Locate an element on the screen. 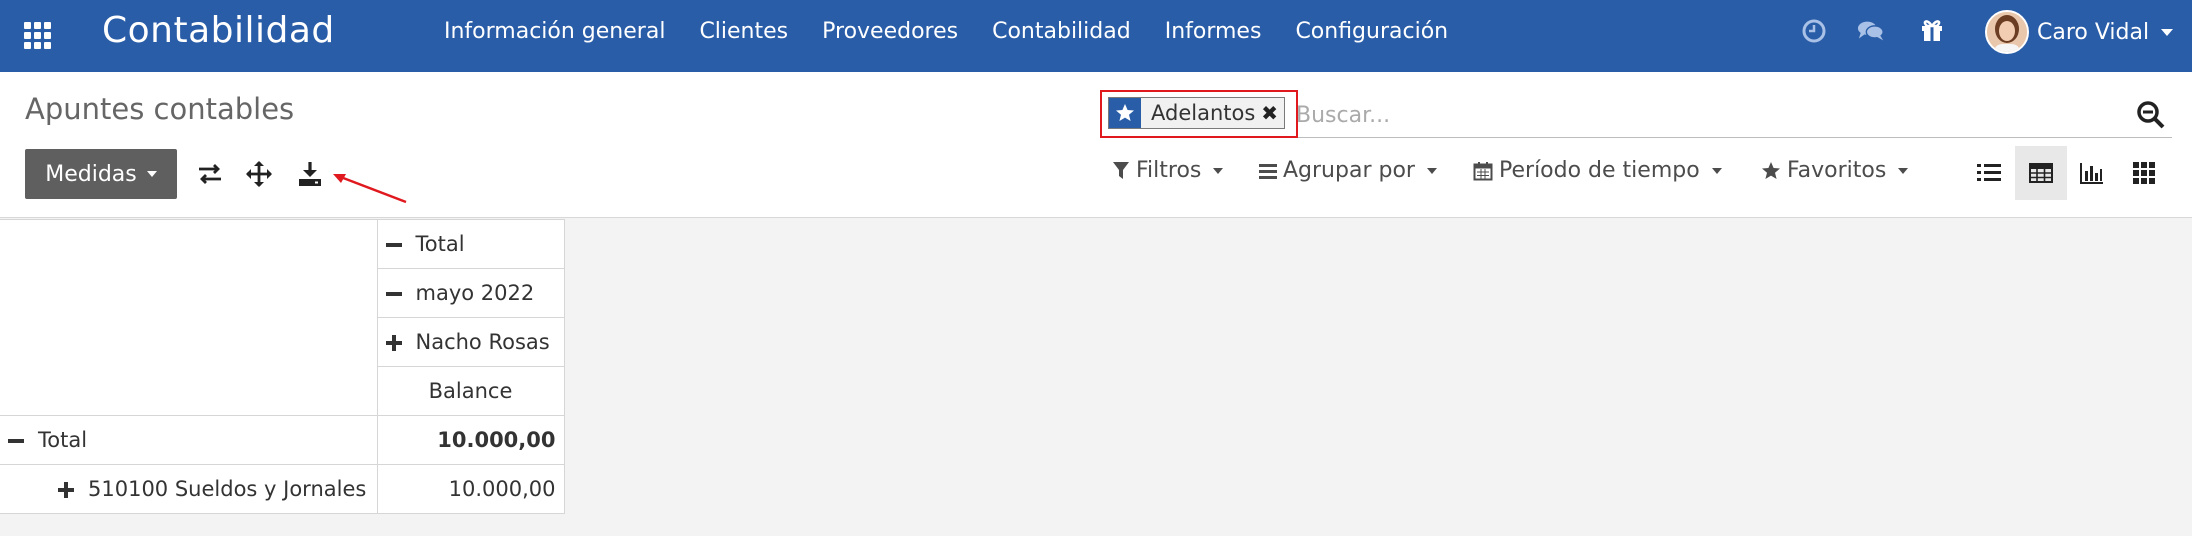 The image size is (2192, 536). favorites-label: Favoritos is located at coordinates (1837, 170).